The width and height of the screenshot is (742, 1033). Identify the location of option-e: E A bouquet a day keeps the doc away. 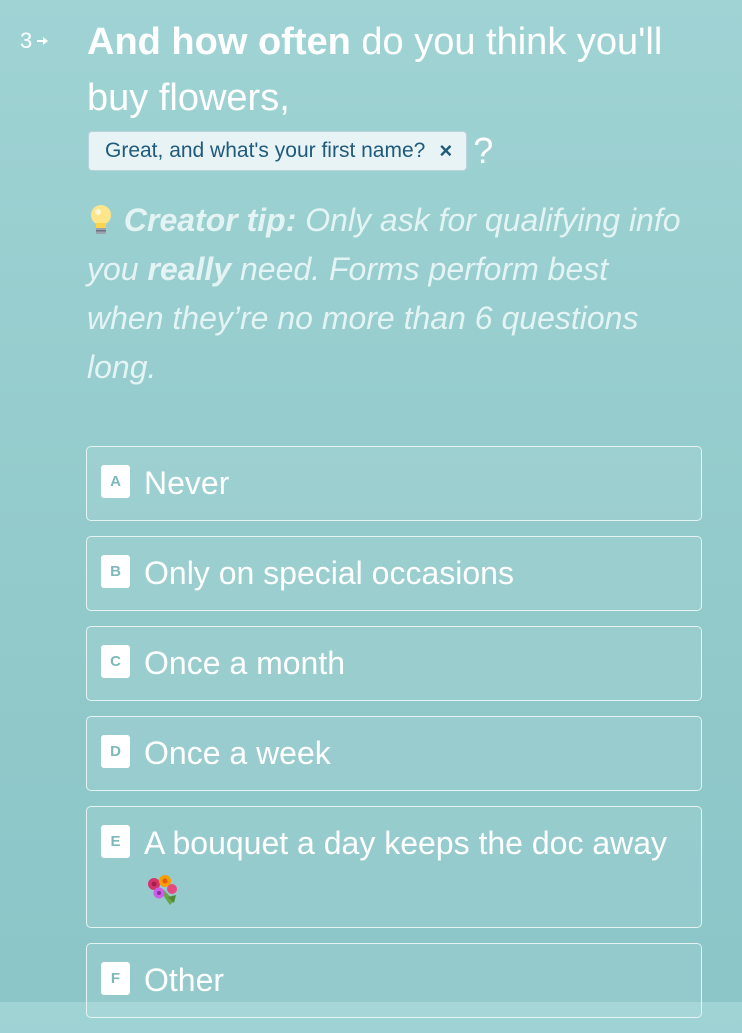
(394, 867).